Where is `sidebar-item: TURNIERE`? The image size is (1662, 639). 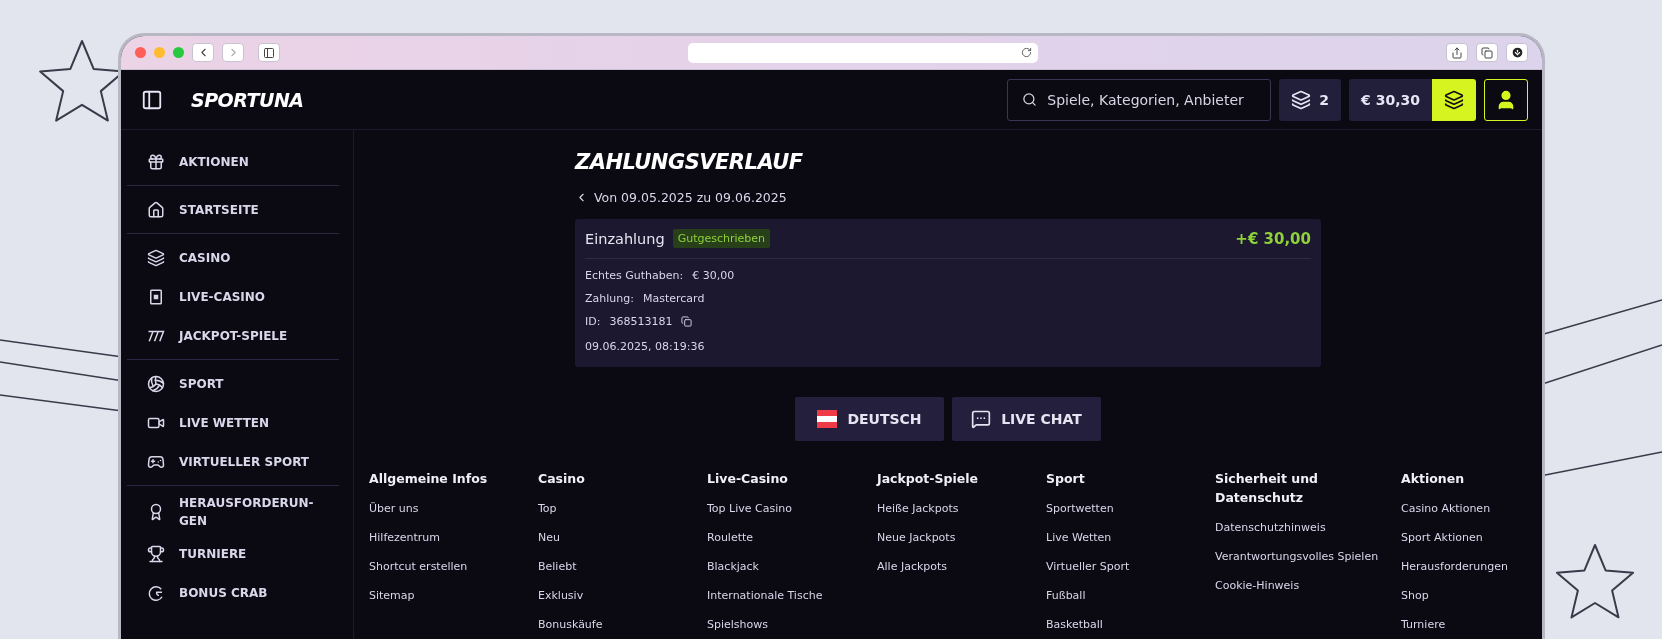
sidebar-item: TURNIERE is located at coordinates (233, 553).